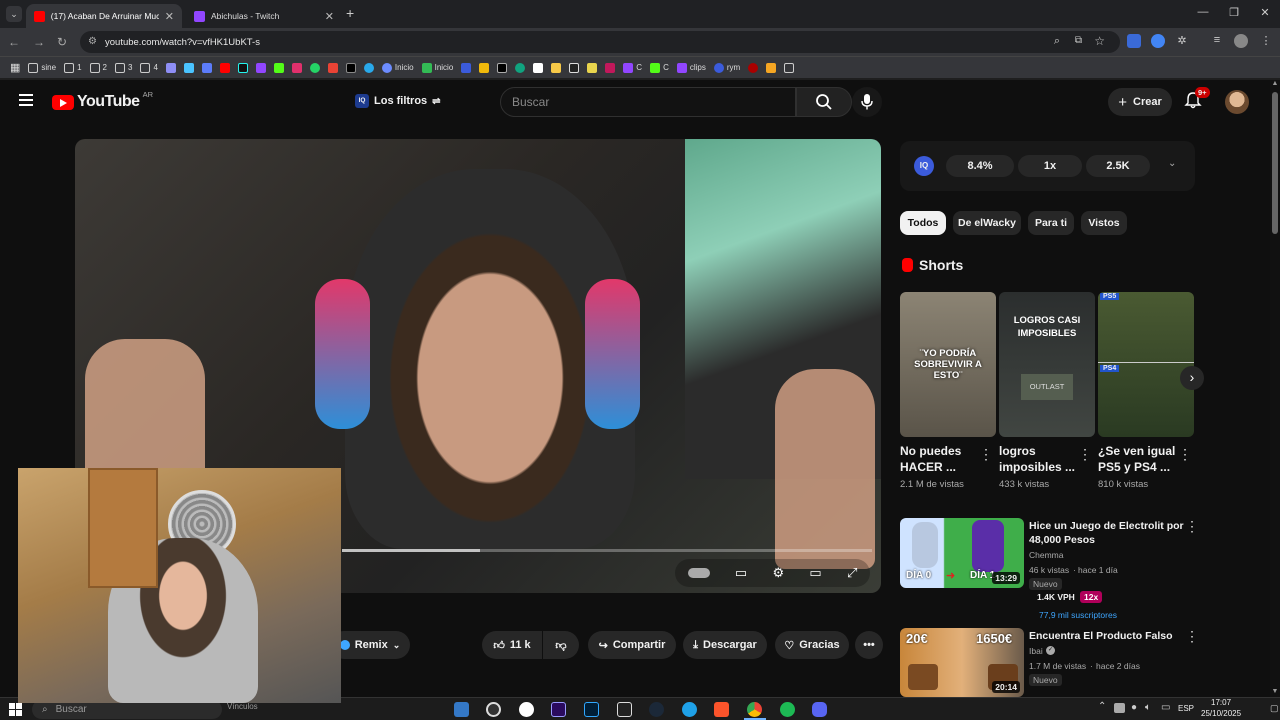 The width and height of the screenshot is (1280, 720). What do you see at coordinates (698, 573) in the screenshot?
I see `autoplay-toggle` at bounding box center [698, 573].